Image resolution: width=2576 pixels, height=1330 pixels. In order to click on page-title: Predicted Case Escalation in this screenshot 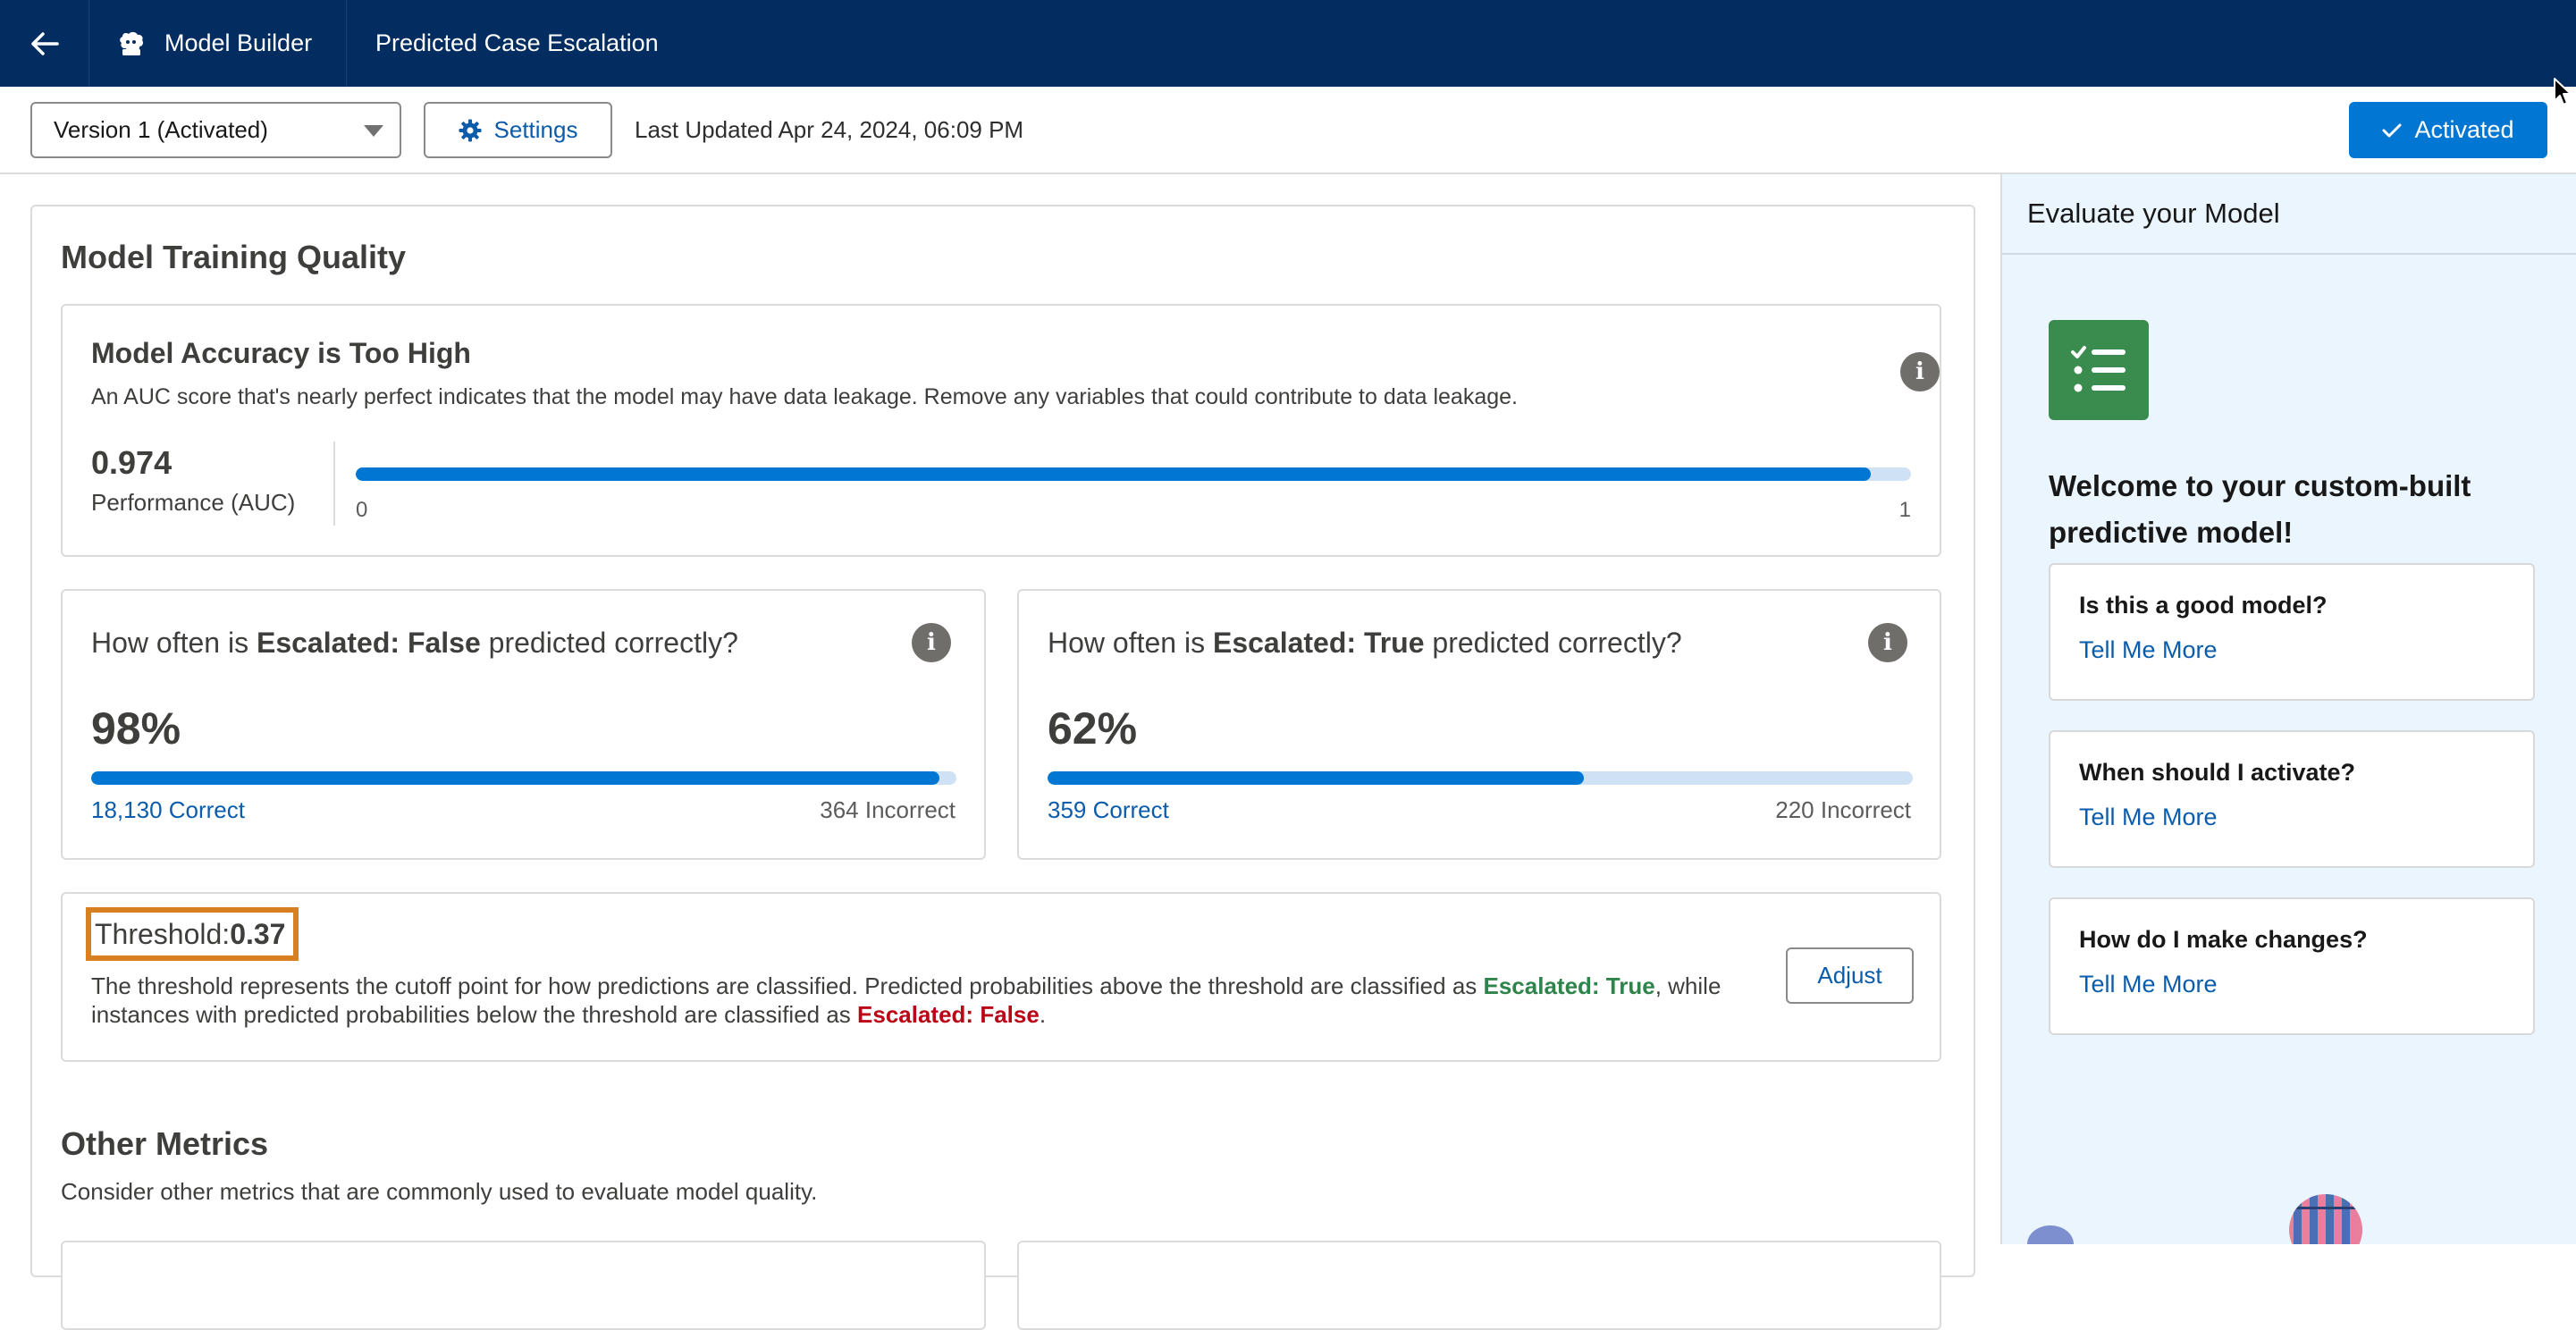, I will do `click(517, 42)`.